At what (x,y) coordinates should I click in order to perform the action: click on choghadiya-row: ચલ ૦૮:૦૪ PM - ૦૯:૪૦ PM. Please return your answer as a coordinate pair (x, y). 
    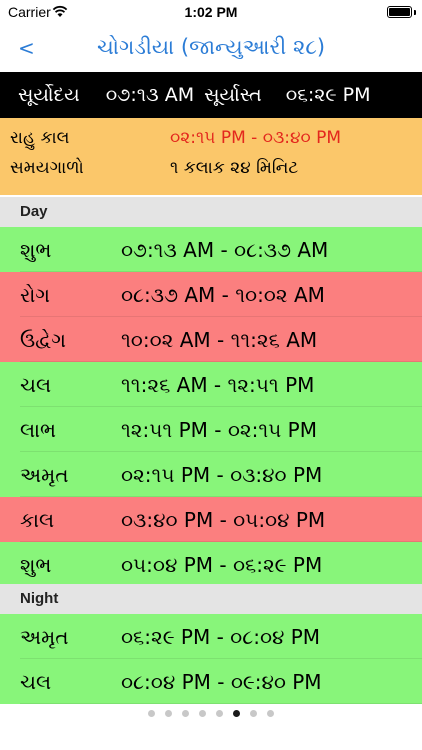
    Looking at the image, I should click on (211, 681).